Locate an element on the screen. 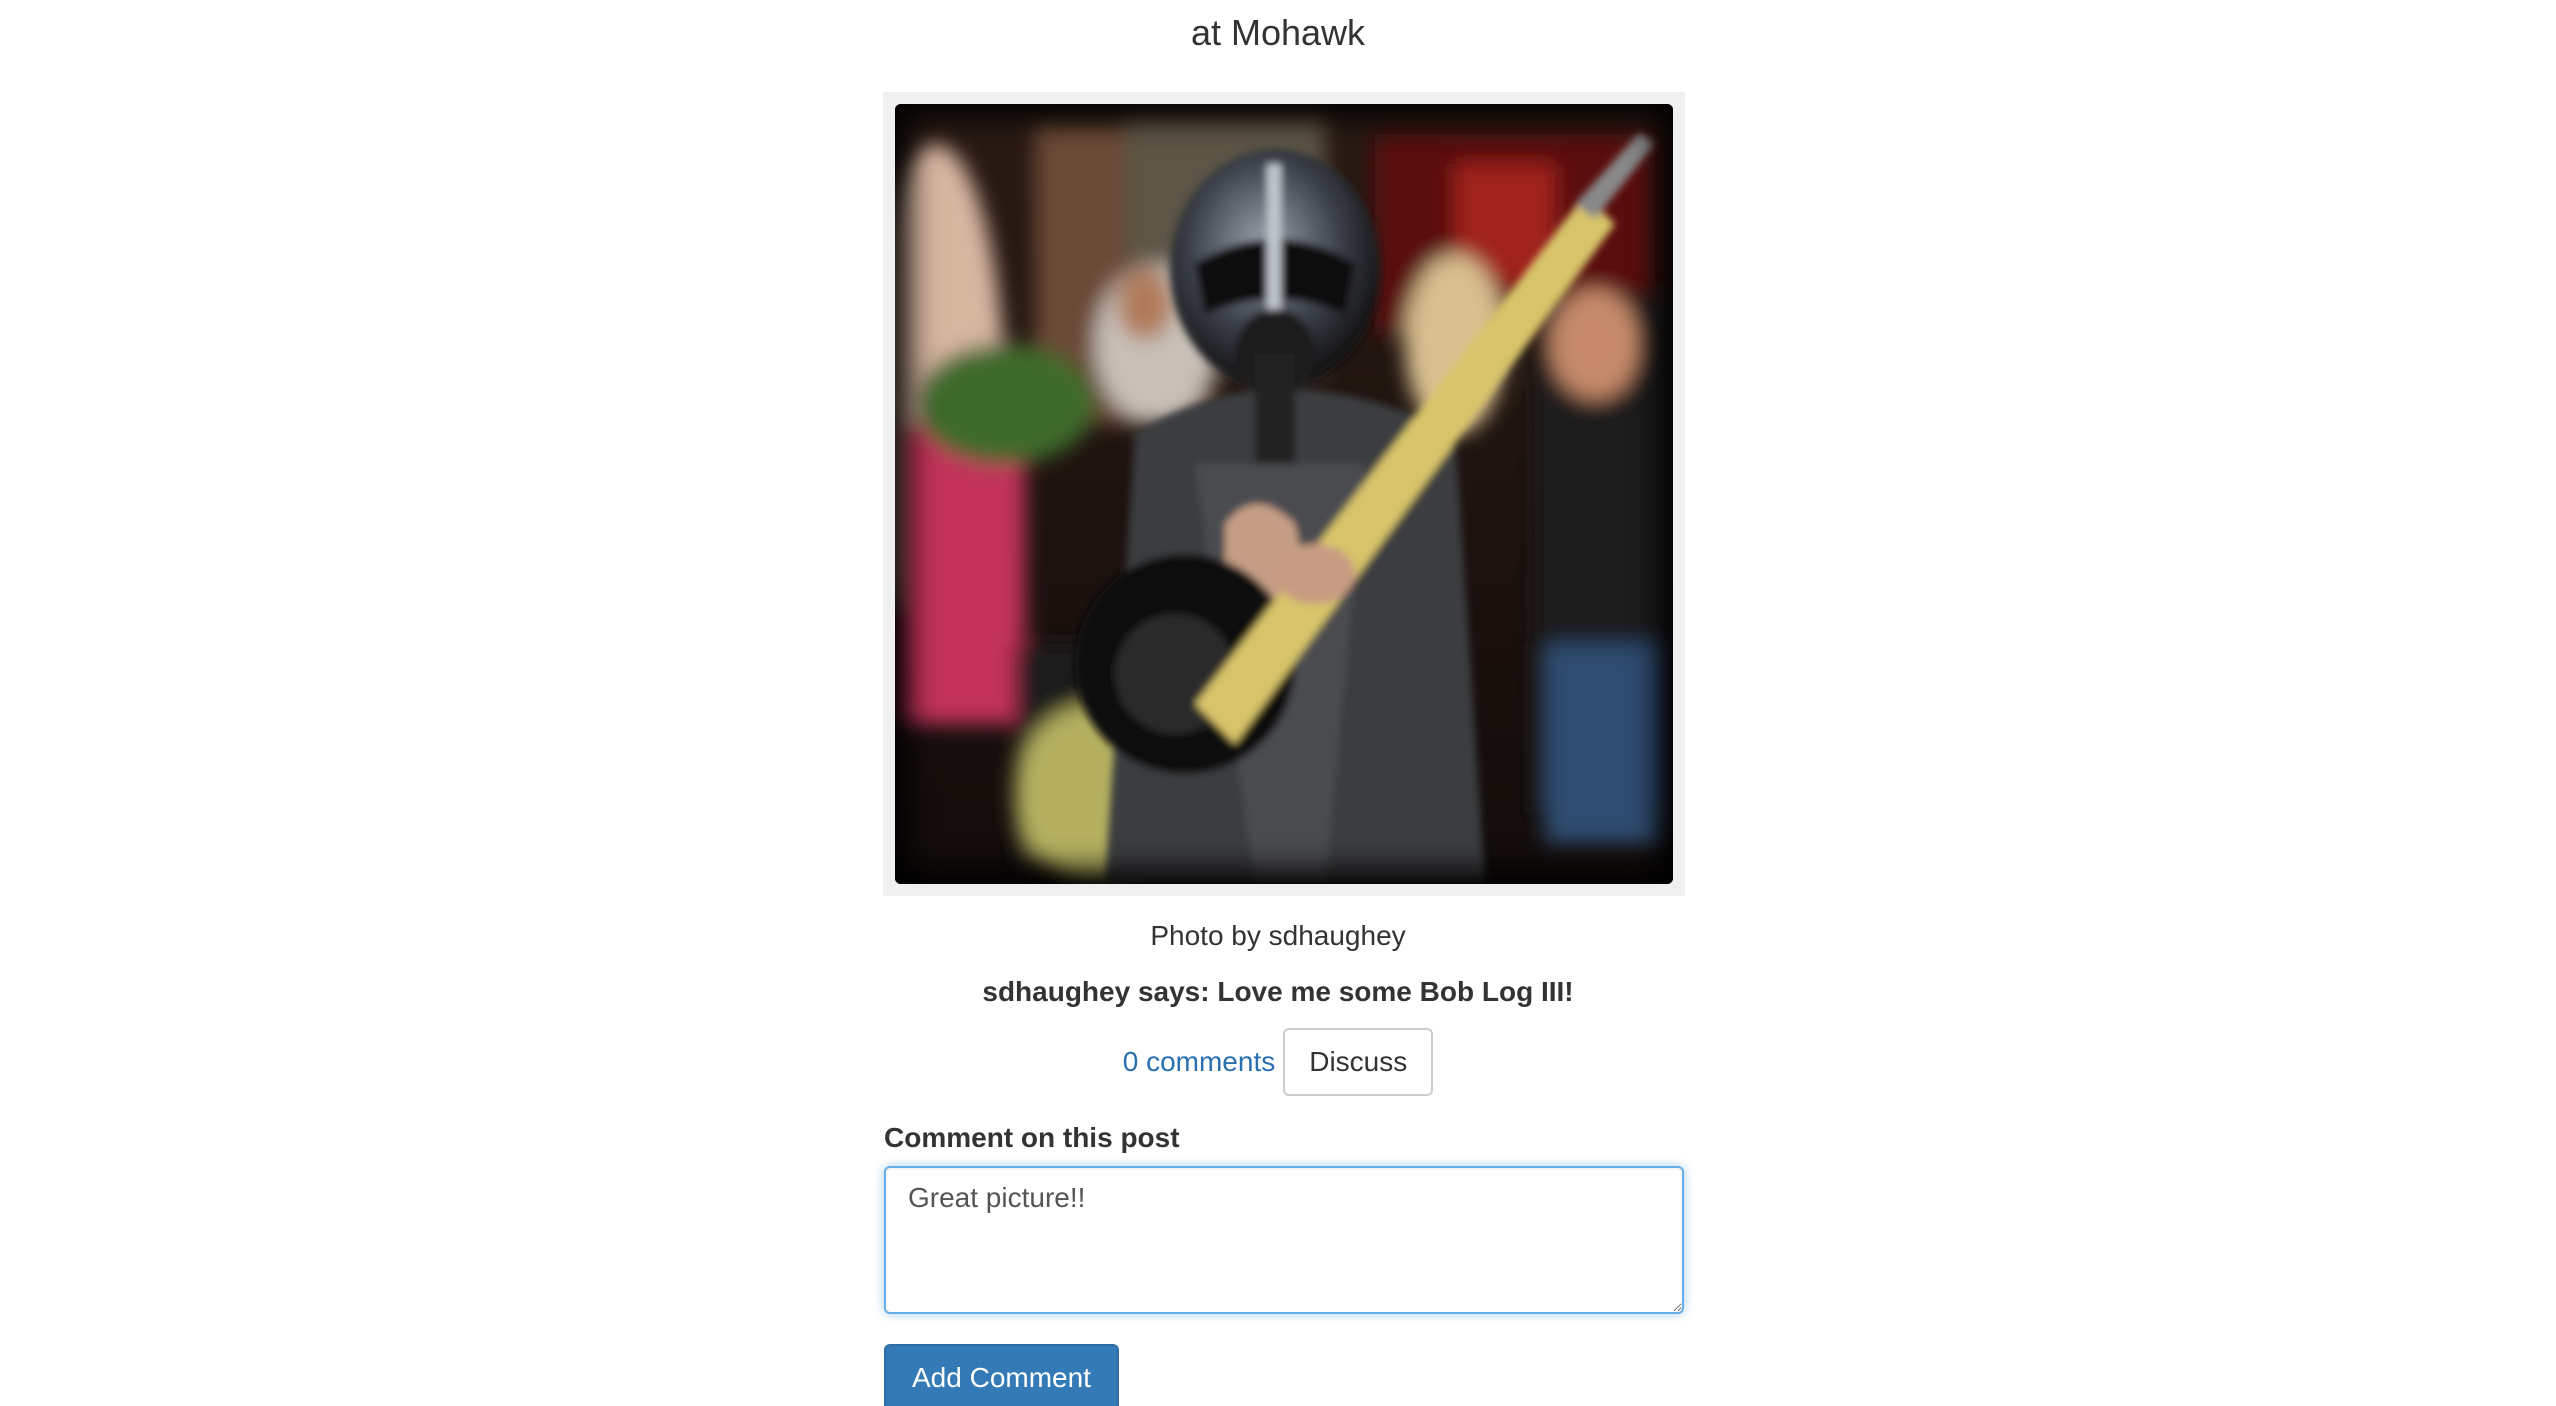 The image size is (2556, 1406). post-actions: 0 comments Discuss is located at coordinates (1278, 1062).